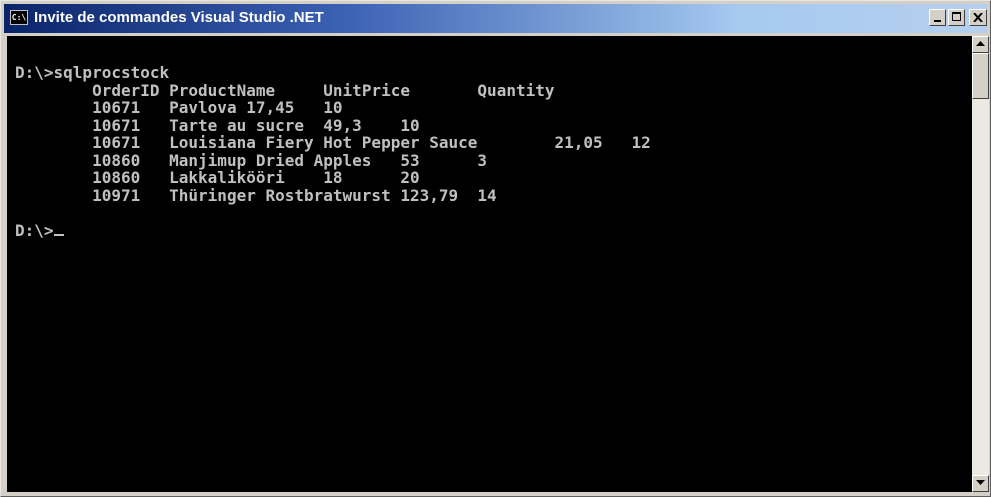  What do you see at coordinates (222, 90) in the screenshot?
I see `header-product-name: ProductName` at bounding box center [222, 90].